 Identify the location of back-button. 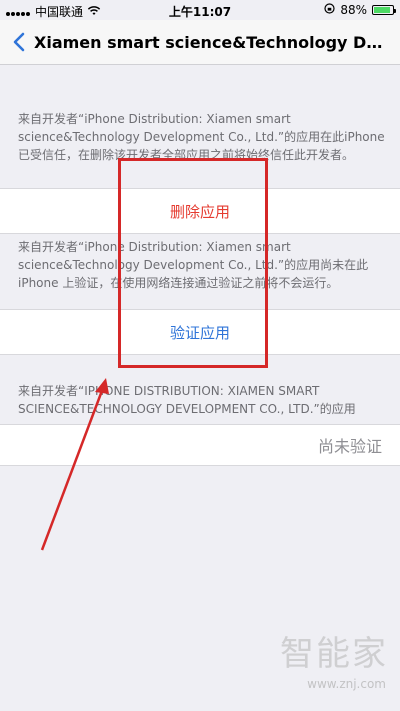
(19, 42).